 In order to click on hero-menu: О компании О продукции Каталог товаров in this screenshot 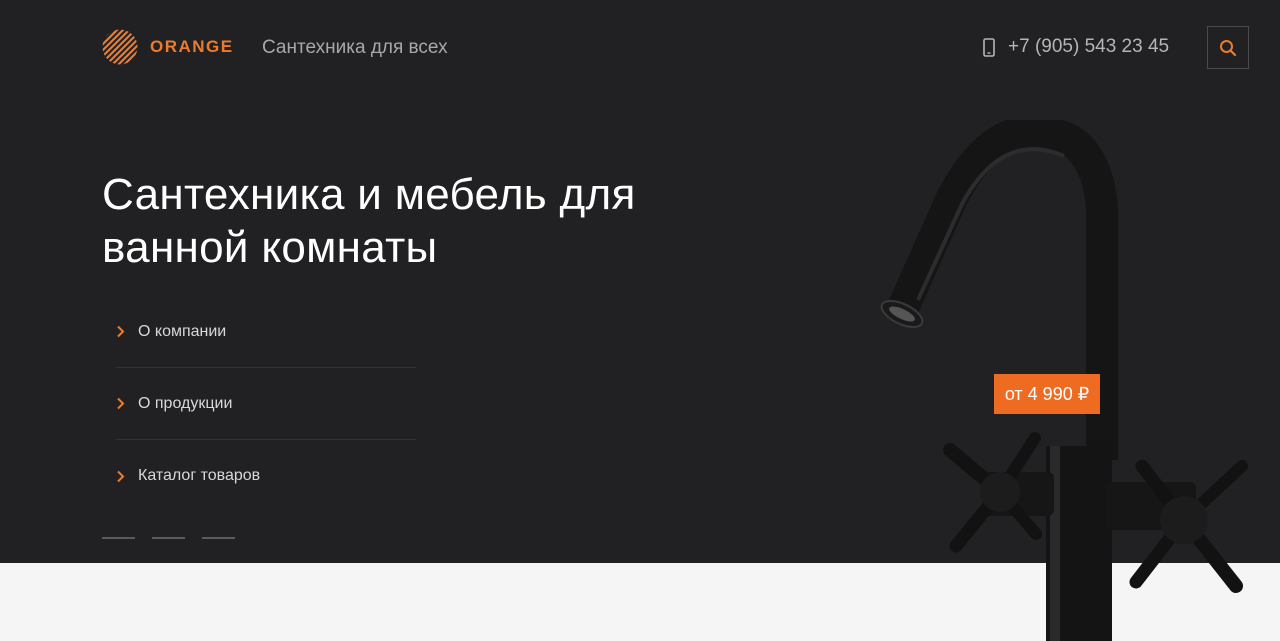, I will do `click(266, 404)`.